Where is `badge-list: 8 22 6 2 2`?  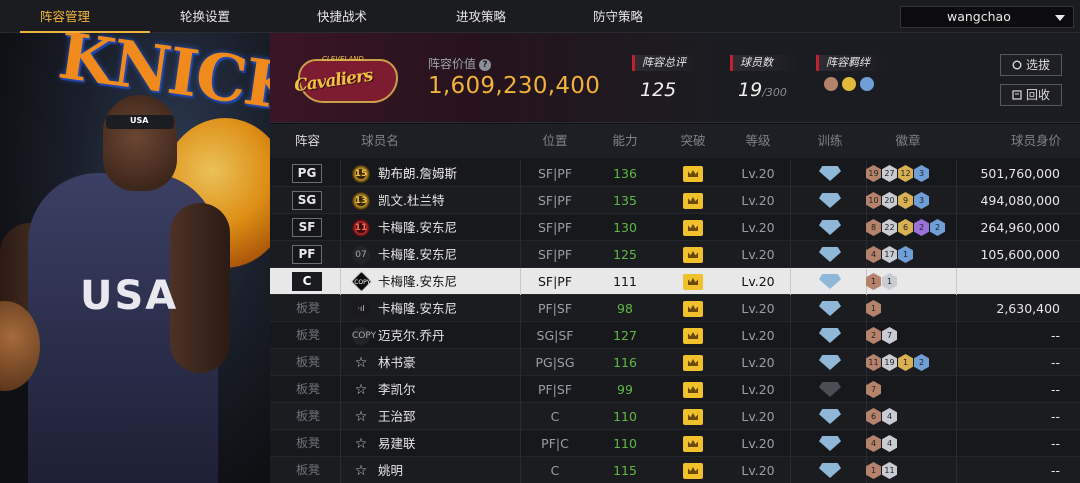 badge-list: 8 22 6 2 2 is located at coordinates (905, 228).